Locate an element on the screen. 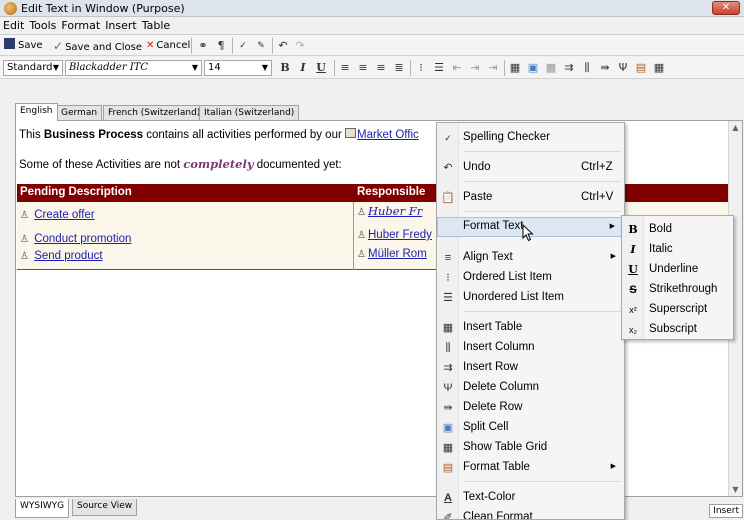 The height and width of the screenshot is (520, 744). menu-item-clean-format: ✐ Clean Format is located at coordinates (530, 513).